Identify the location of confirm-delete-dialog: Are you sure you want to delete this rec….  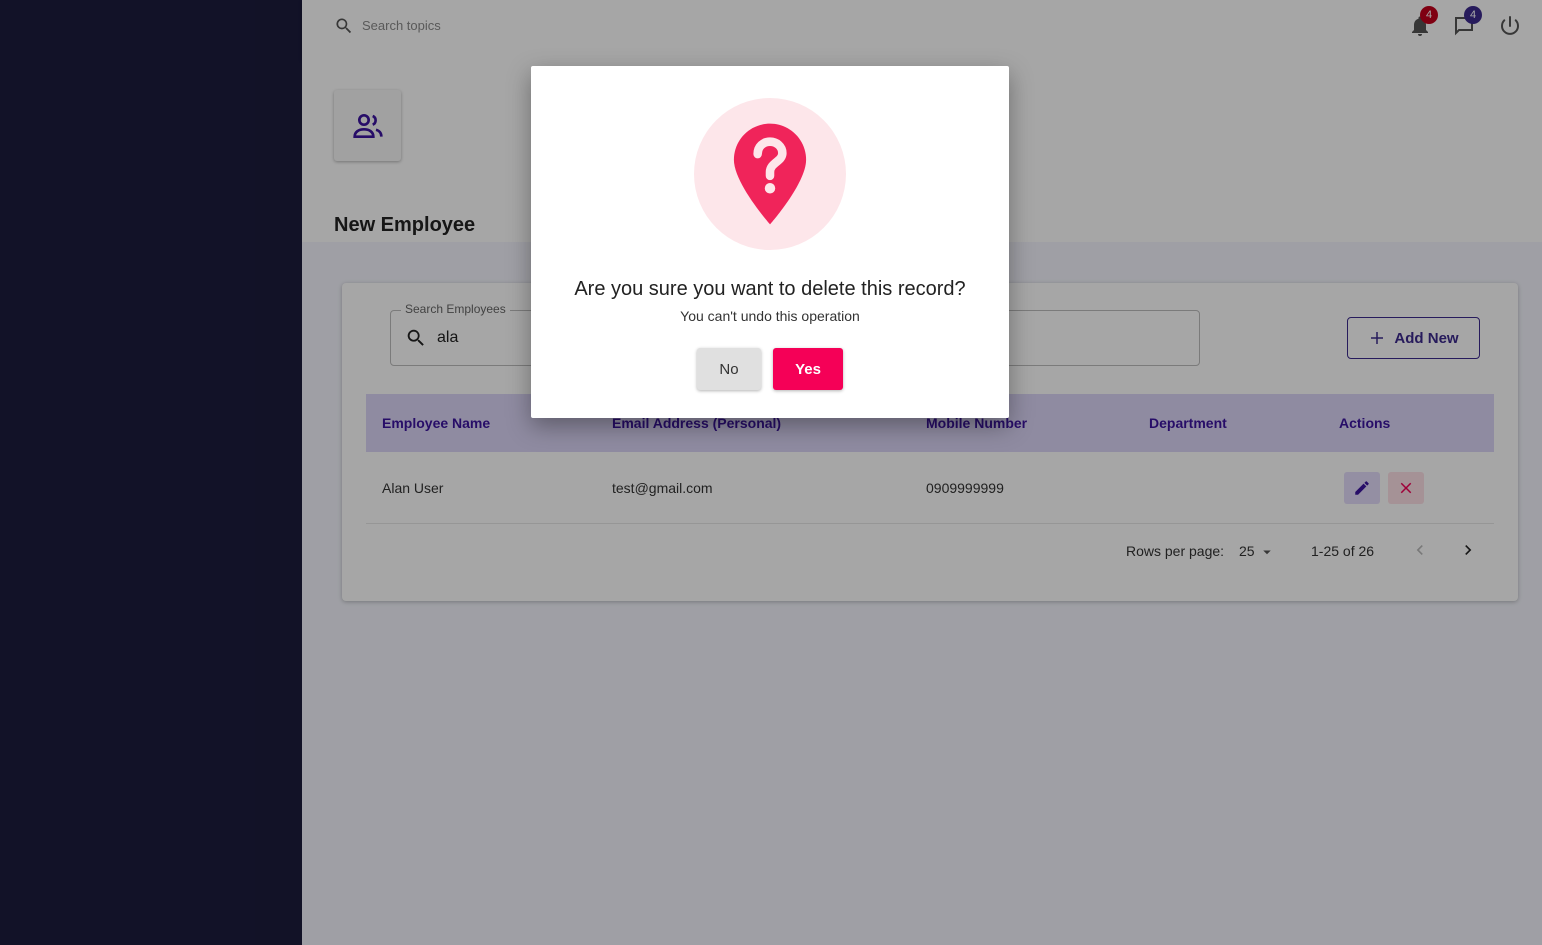
(770, 242).